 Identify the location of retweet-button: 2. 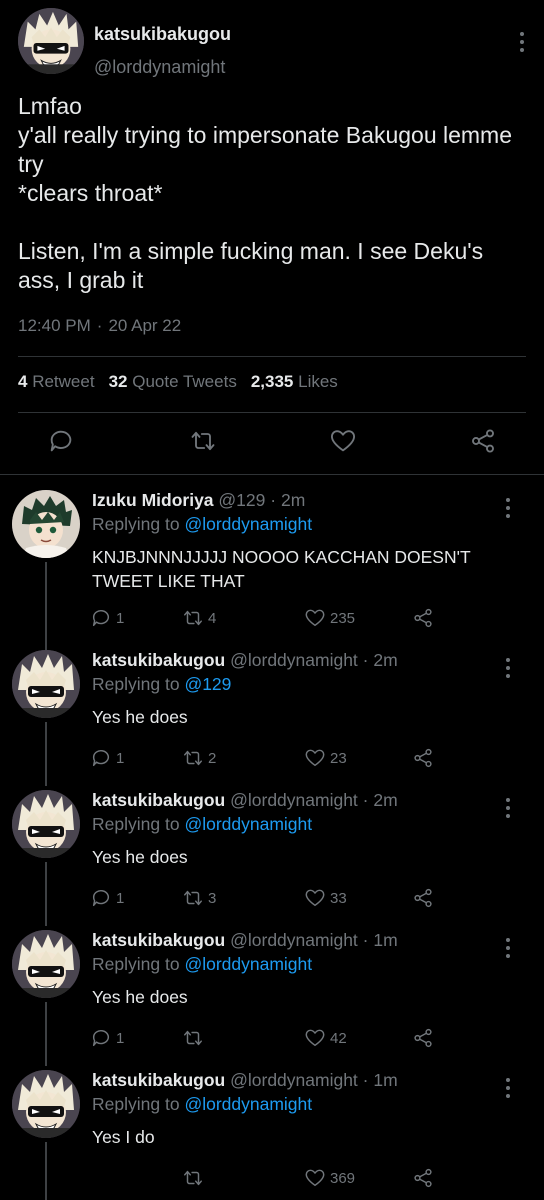
(199, 758).